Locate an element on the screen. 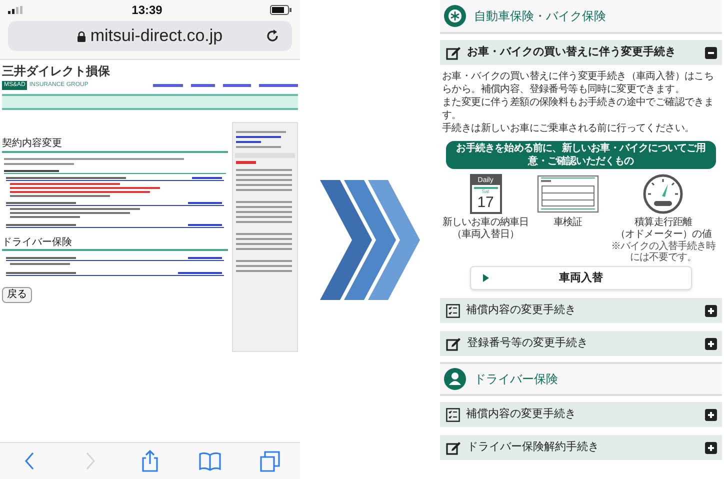 The height and width of the screenshot is (479, 724). requirement-note: ※バイクの入替手続き時には不要です。 is located at coordinates (663, 252).